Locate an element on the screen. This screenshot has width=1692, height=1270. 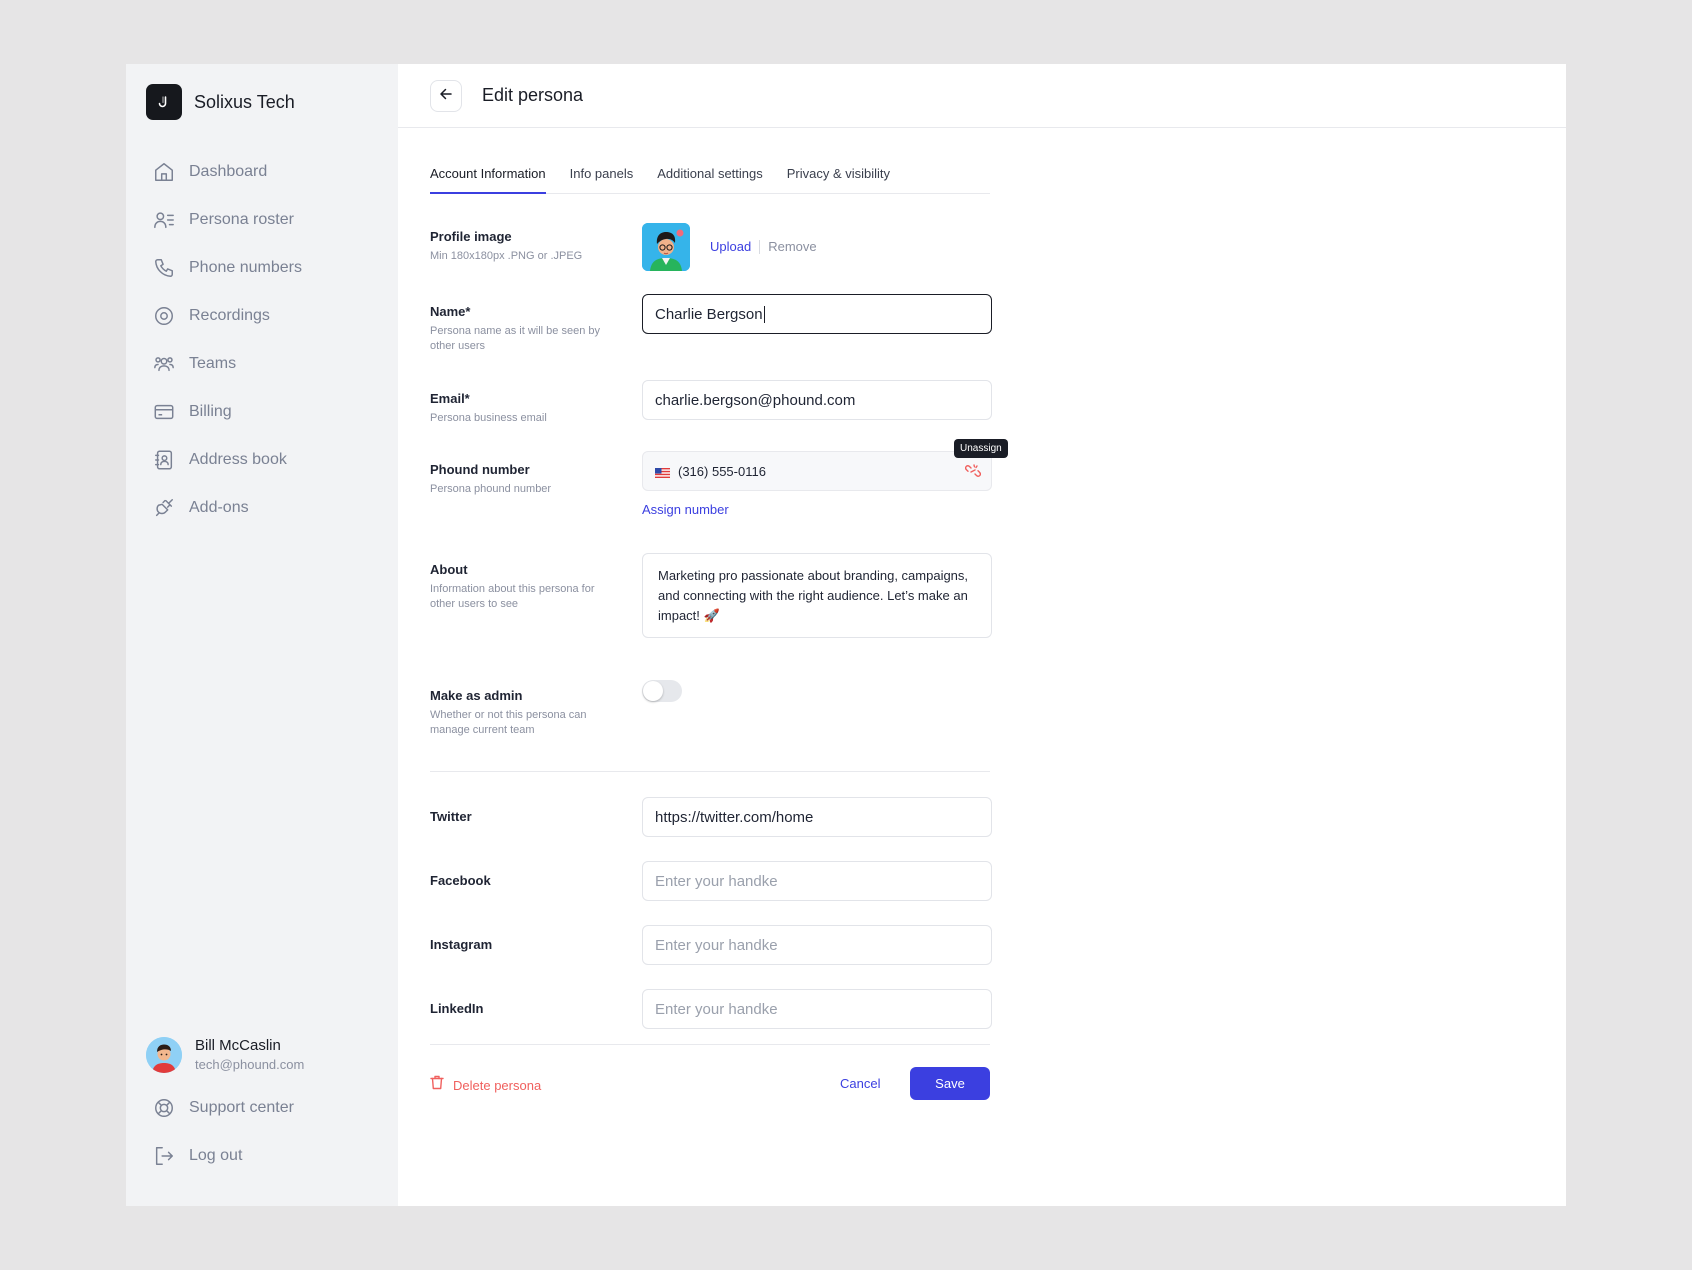
name-input-value: Charlie Bergson is located at coordinates (709, 314).